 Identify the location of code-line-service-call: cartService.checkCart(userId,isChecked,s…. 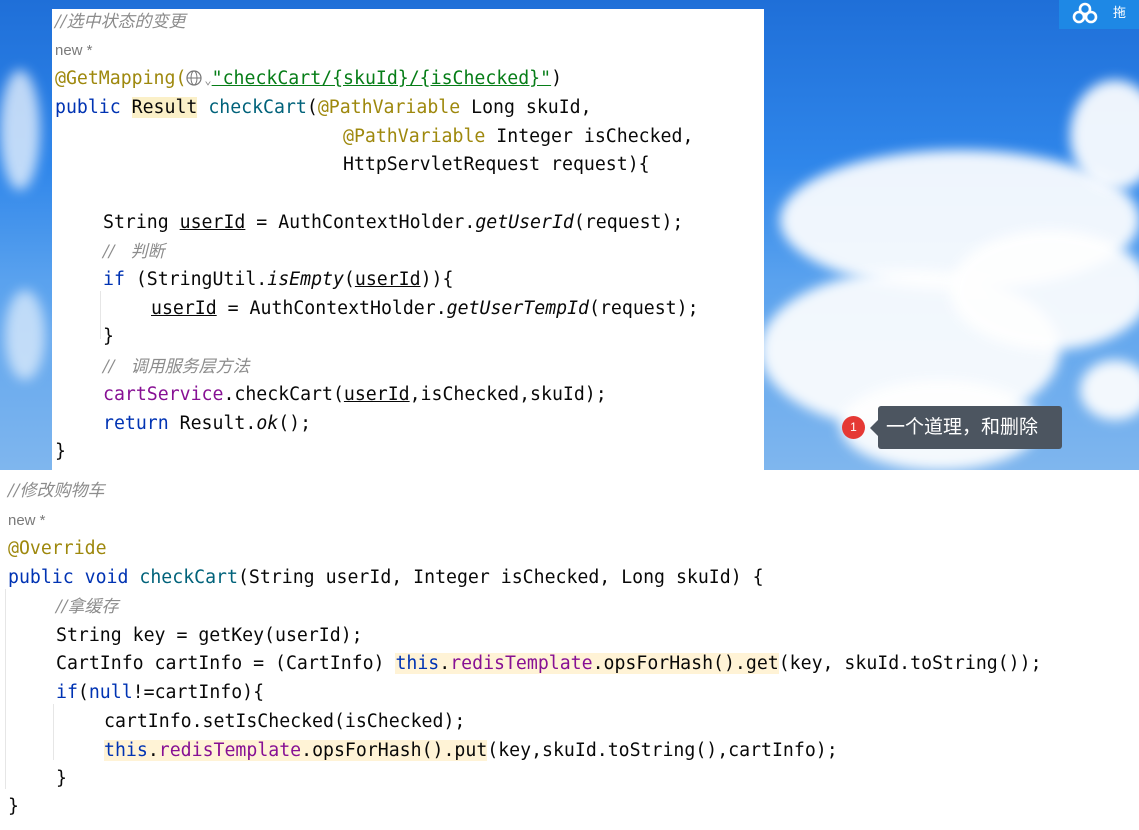
(355, 394).